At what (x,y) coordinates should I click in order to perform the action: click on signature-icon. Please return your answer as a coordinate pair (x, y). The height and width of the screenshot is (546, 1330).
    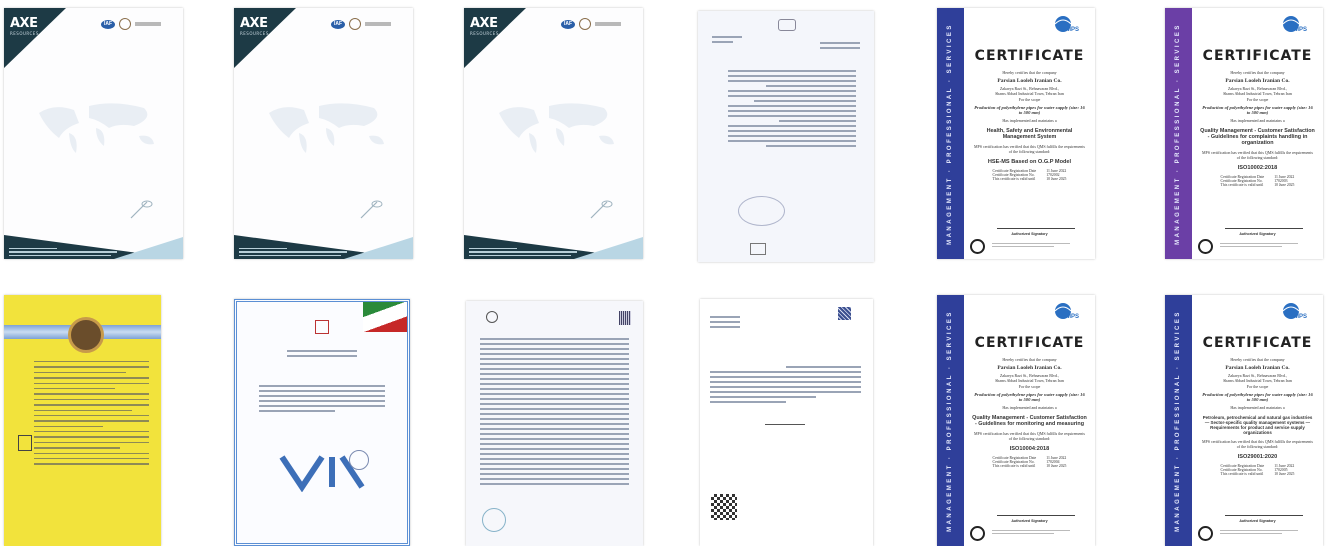
    Looking at the image, I should click on (785, 414).